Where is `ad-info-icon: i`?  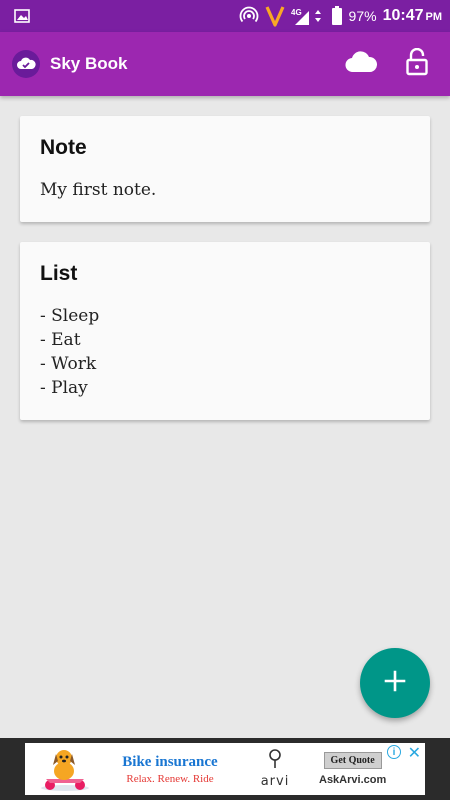 ad-info-icon: i is located at coordinates (394, 752).